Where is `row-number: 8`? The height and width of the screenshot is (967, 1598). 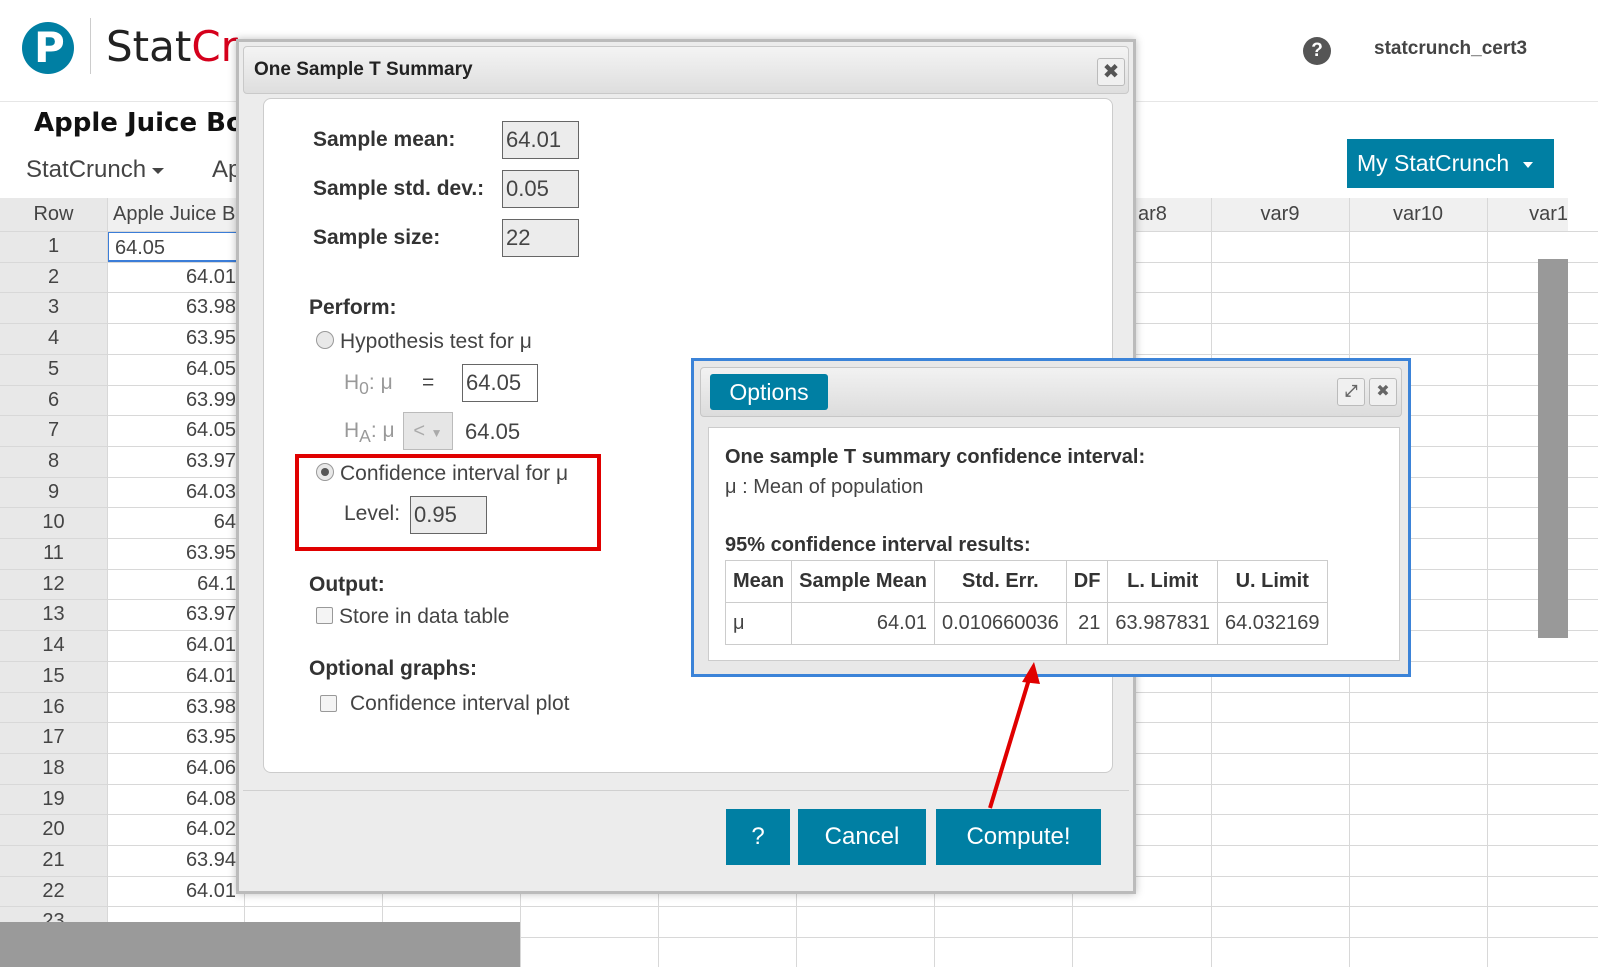
row-number: 8 is located at coordinates (53, 461).